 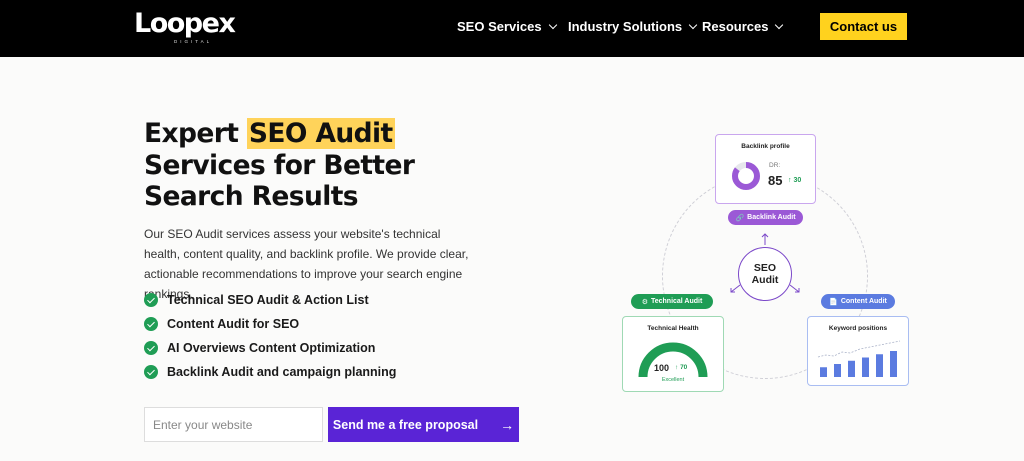 What do you see at coordinates (644, 302) in the screenshot?
I see `gear-icon: ⚙` at bounding box center [644, 302].